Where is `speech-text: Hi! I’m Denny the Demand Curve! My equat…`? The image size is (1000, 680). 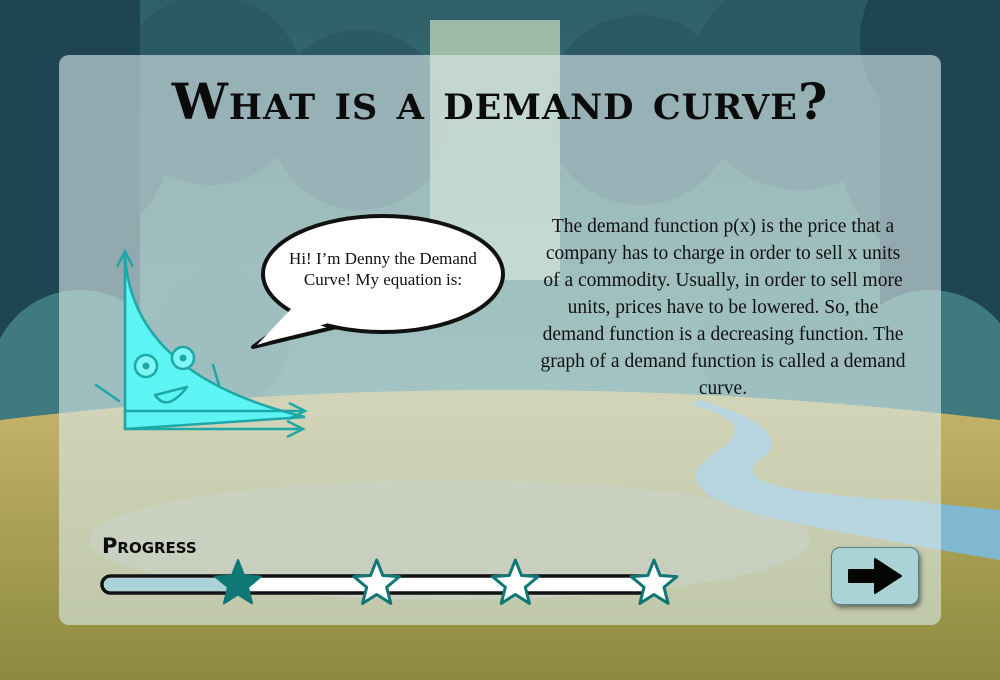
speech-text: Hi! I’m Denny the Demand Curve! My equat… is located at coordinates (383, 269).